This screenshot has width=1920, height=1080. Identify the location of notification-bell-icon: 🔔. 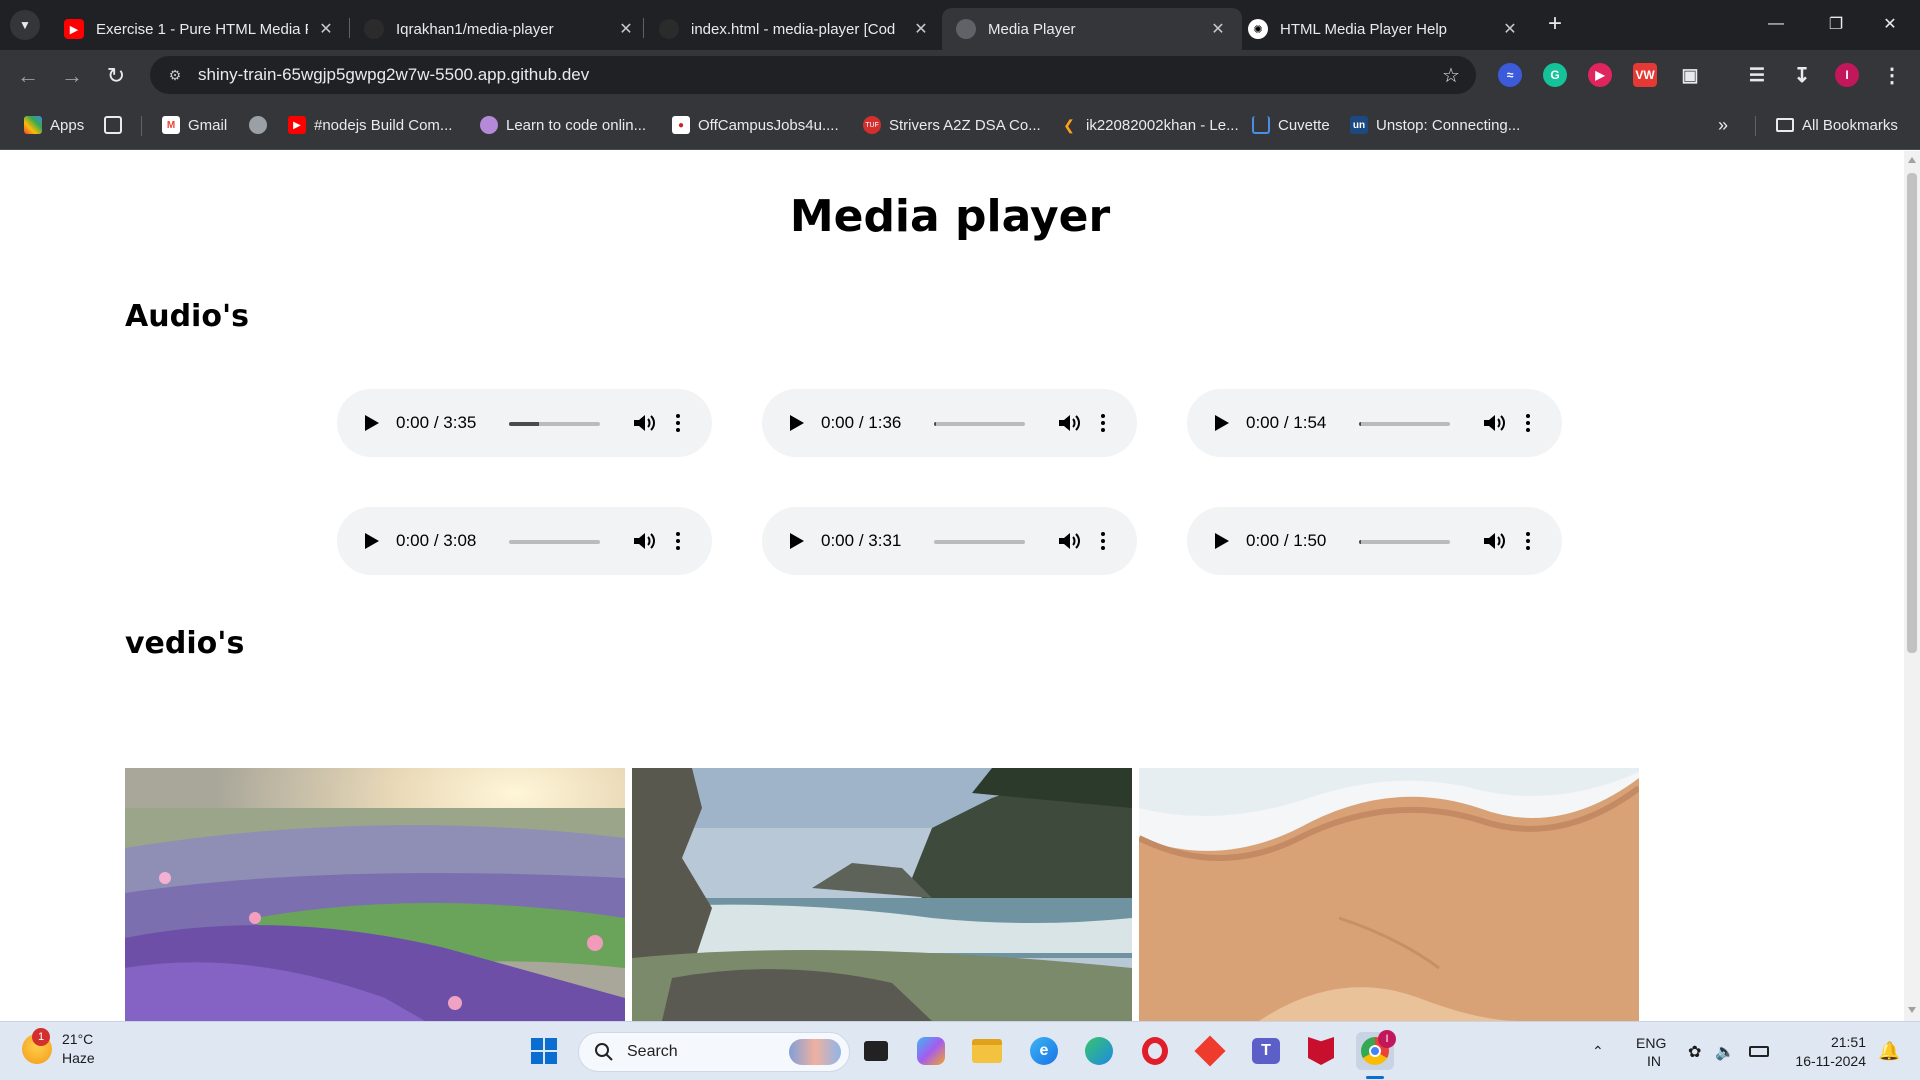
(1889, 1051).